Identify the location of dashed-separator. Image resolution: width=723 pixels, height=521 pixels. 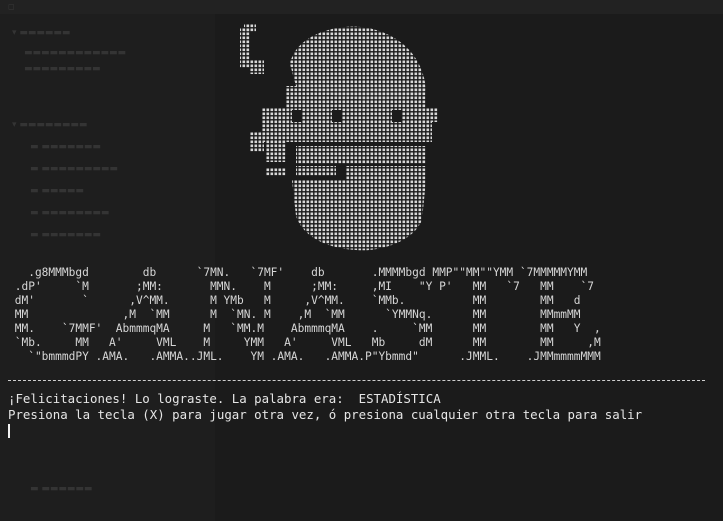
(356, 381).